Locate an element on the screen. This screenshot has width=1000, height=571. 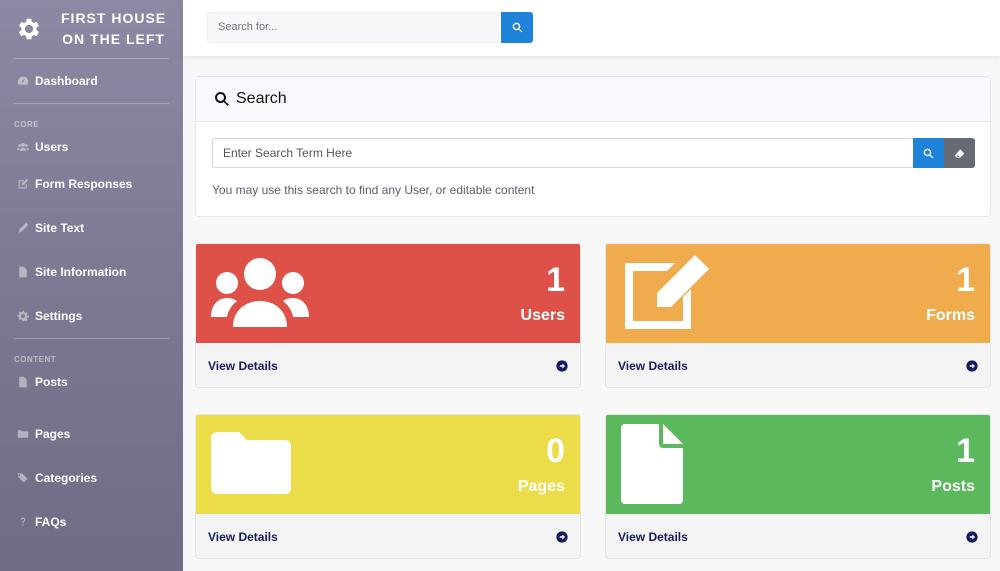
sidebar-item-label: Form Responses is located at coordinates (84, 184).